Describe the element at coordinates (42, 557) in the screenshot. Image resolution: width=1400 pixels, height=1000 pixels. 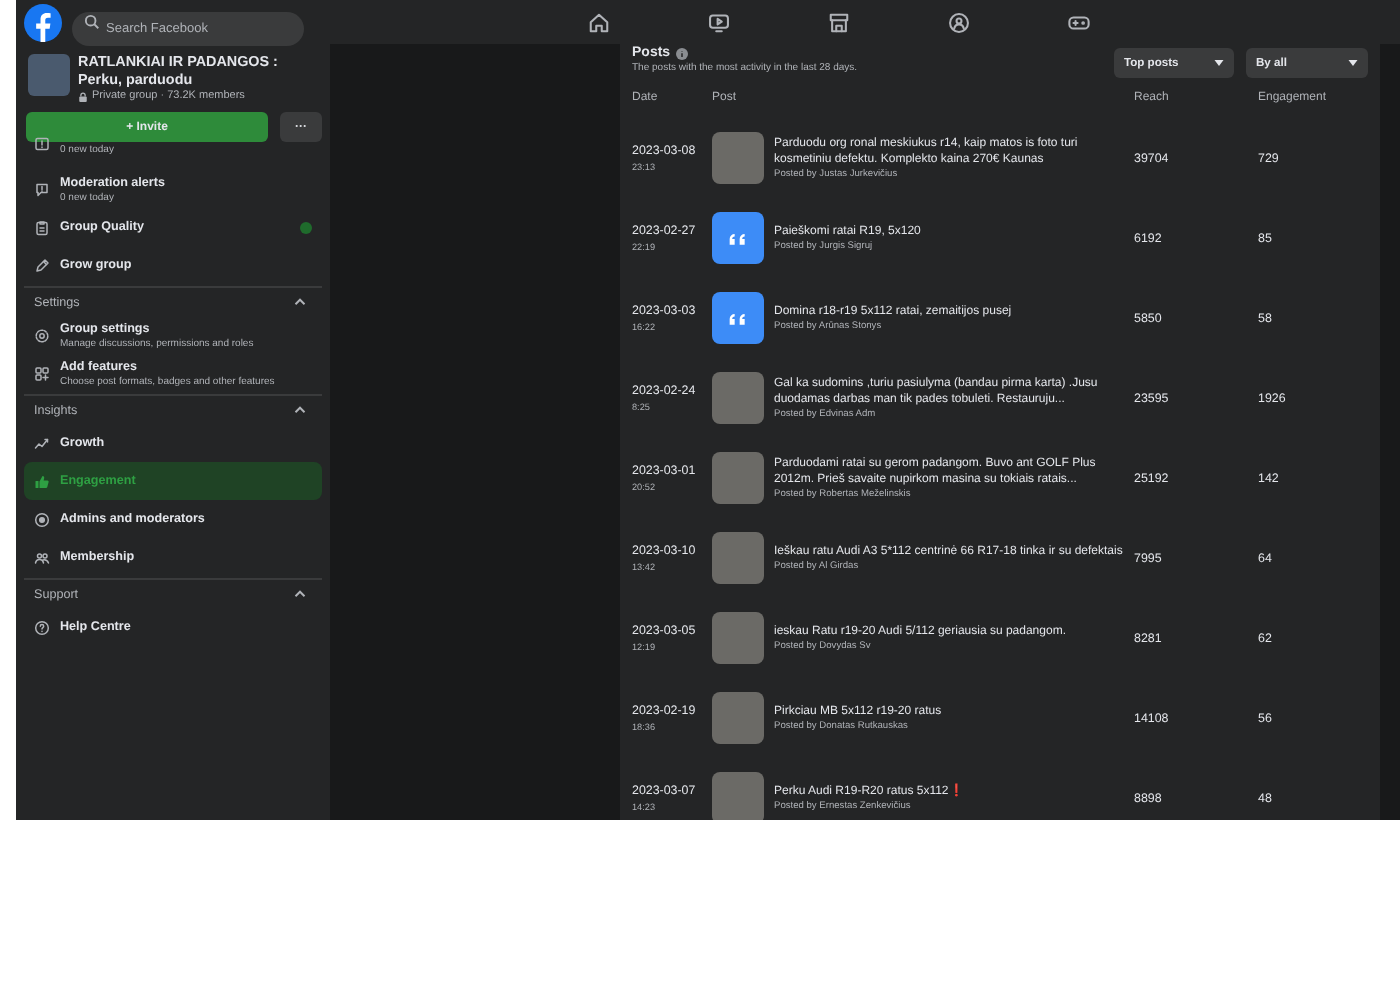
I see `group-icon` at that location.